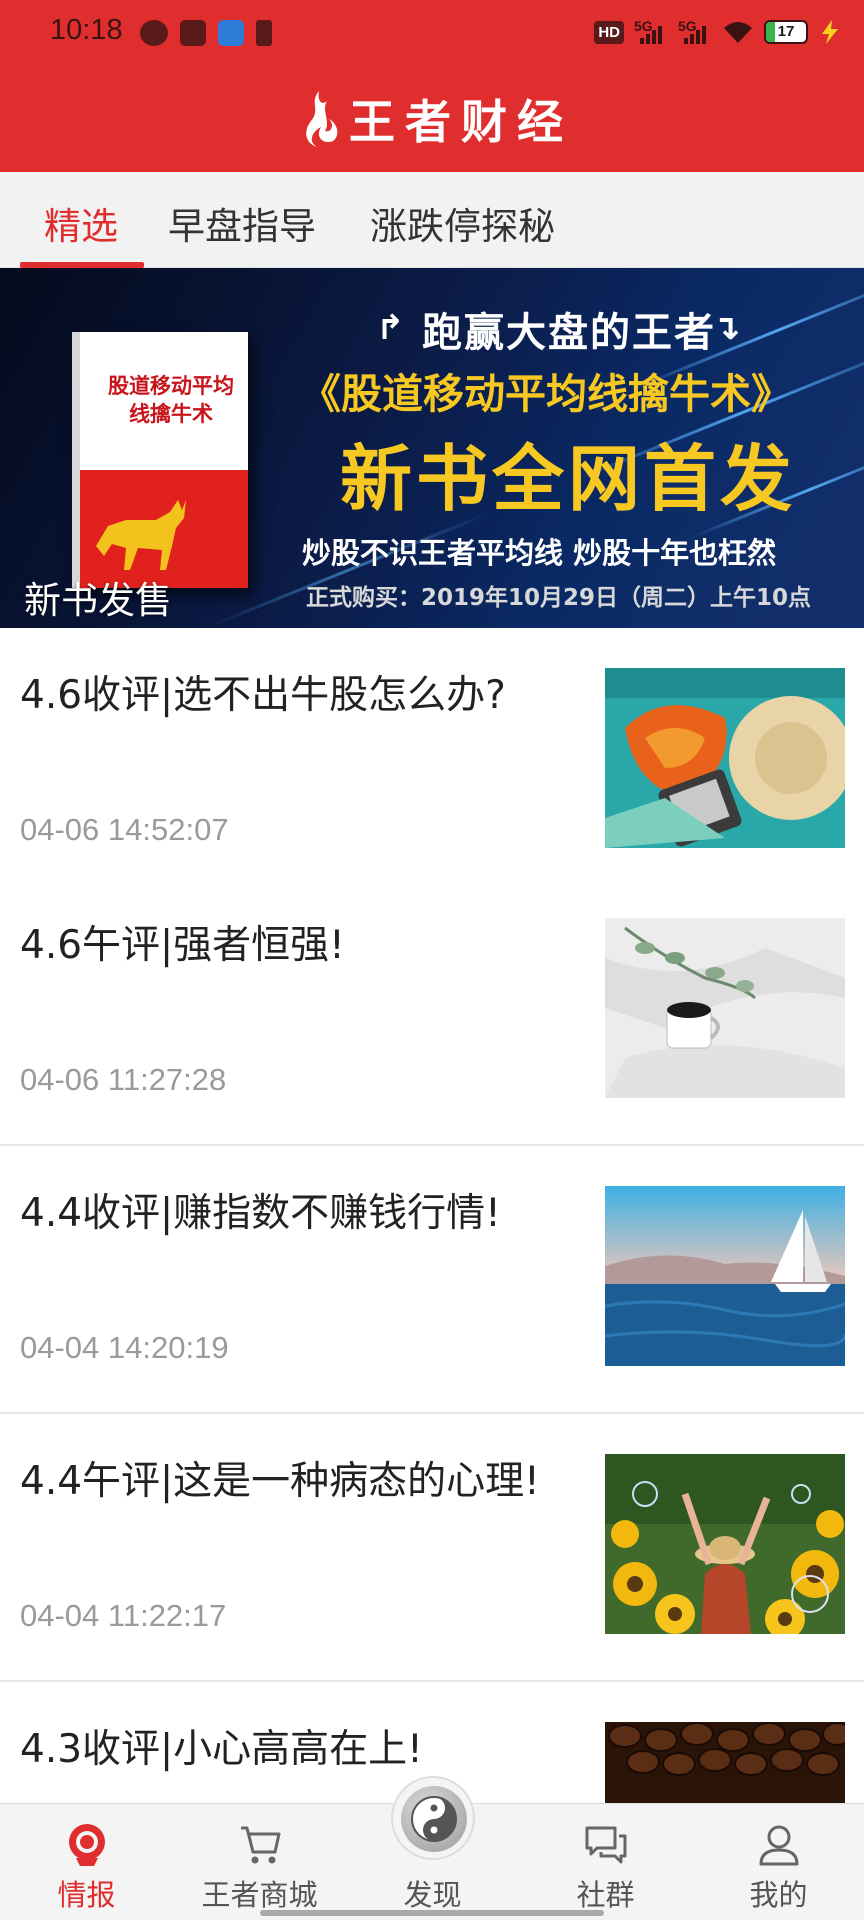 This screenshot has height=1920, width=864. I want to click on article-item: 4.6午评|强者恒强! 04-06 11:27:28, so click(432, 1012).